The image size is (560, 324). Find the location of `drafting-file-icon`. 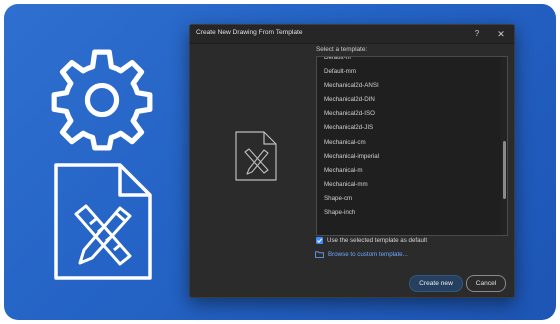

drafting-file-icon is located at coordinates (103, 221).